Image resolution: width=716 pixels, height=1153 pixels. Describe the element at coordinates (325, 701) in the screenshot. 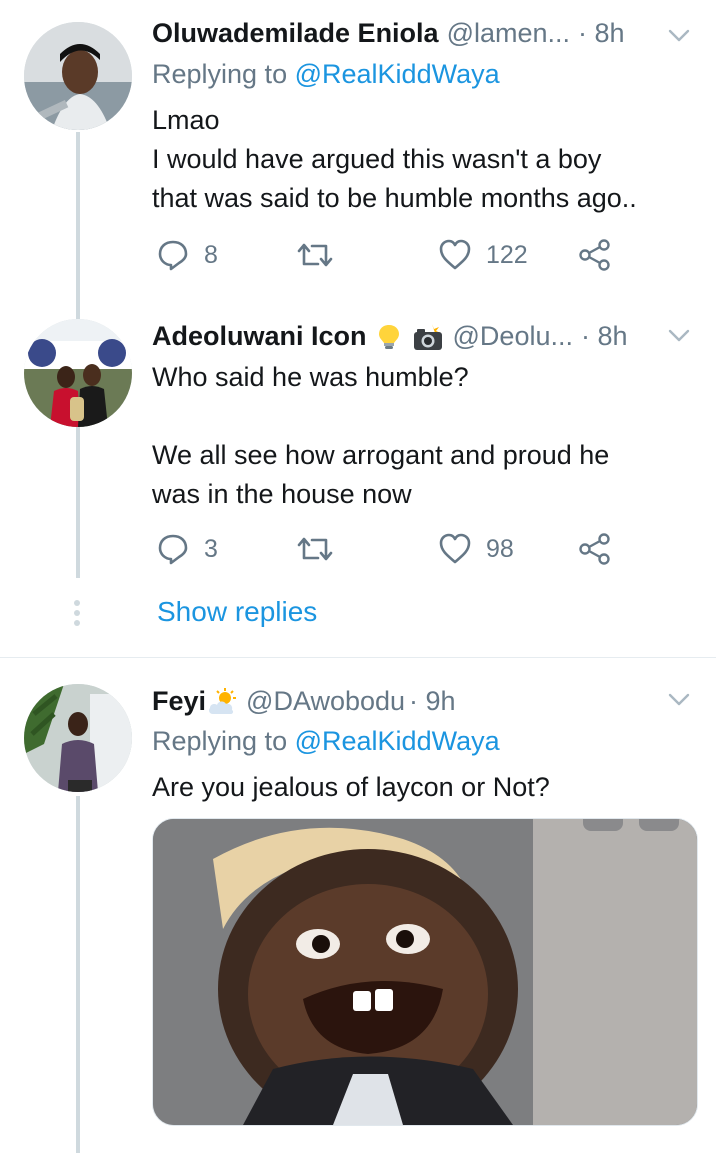

I see `user-handle: @DAwobodu` at that location.